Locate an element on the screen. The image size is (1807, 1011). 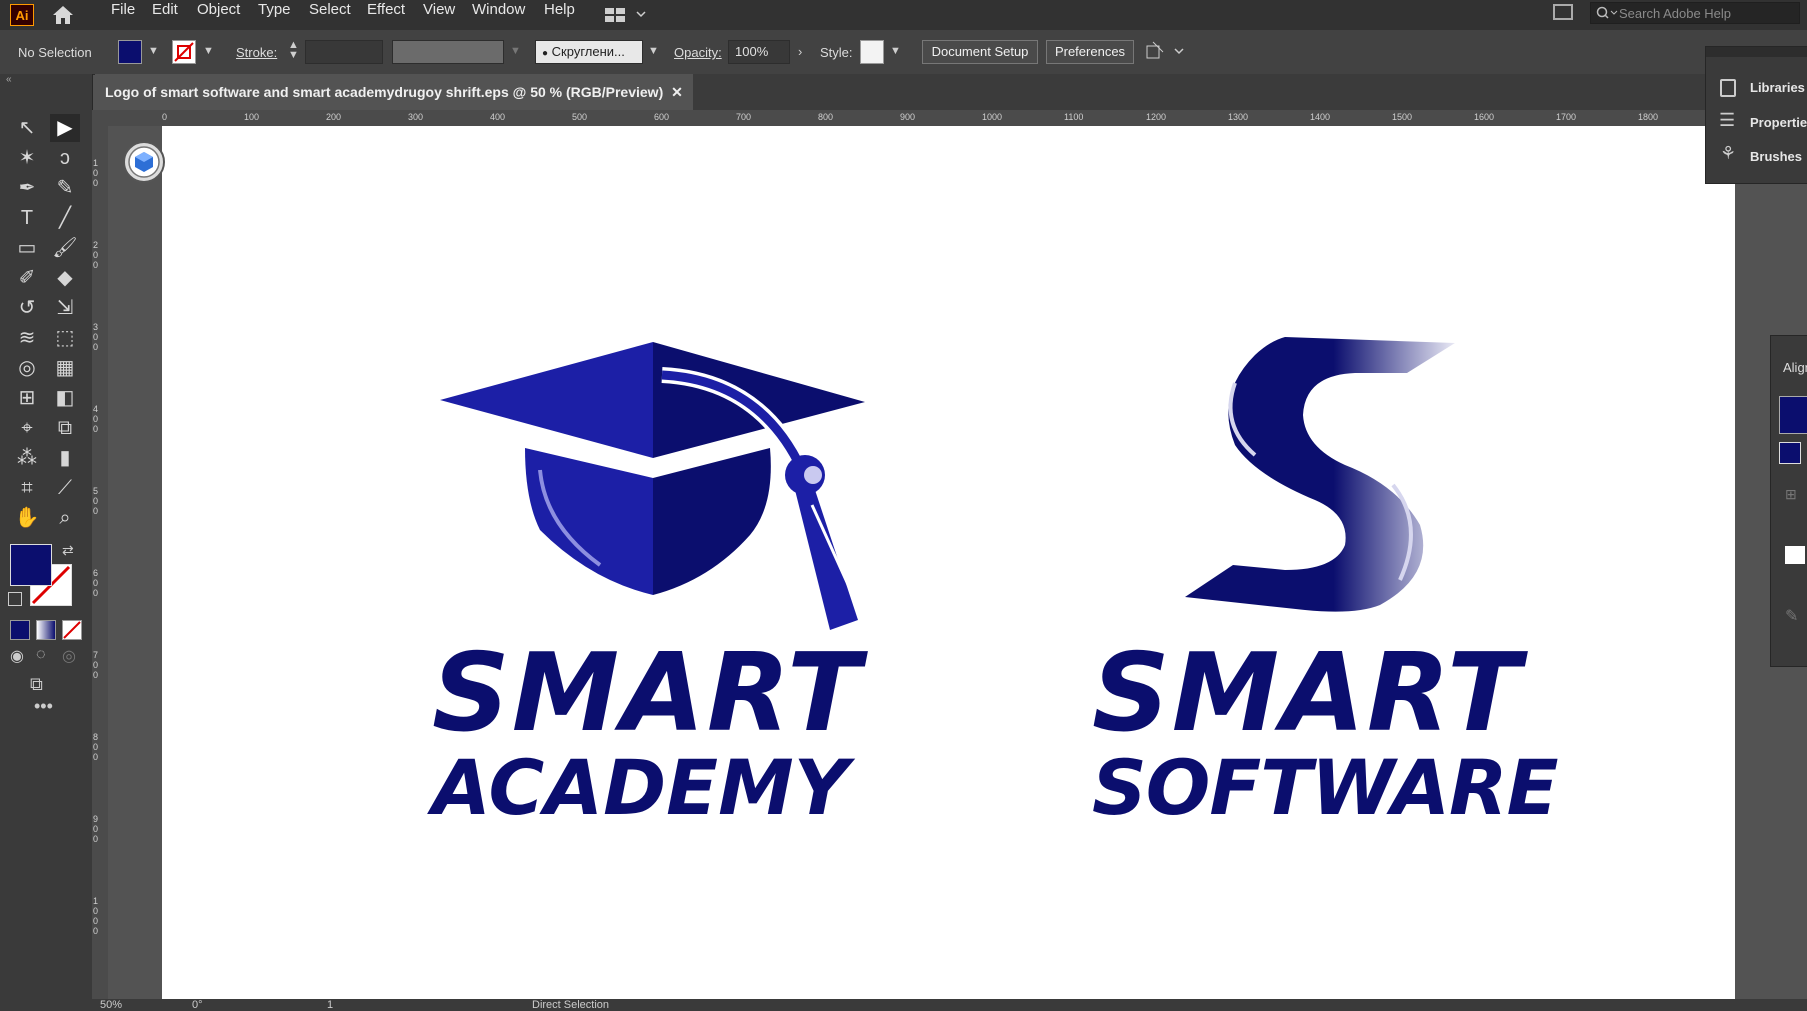
symbol-sprayer-tool-icon: ⁂ is located at coordinates (27, 458).